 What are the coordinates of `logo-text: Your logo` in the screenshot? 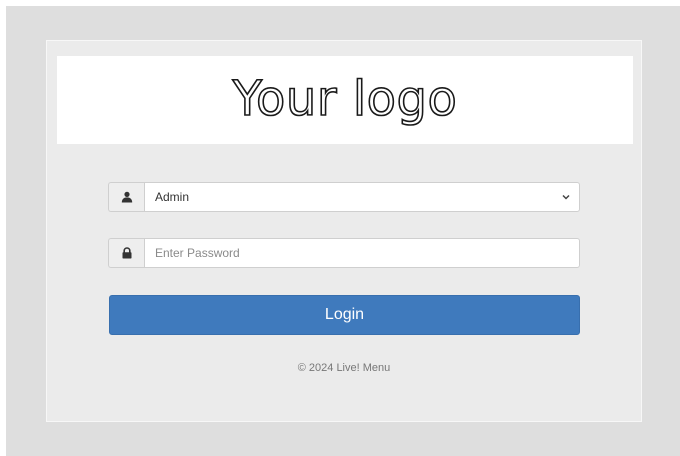 It's located at (345, 99).